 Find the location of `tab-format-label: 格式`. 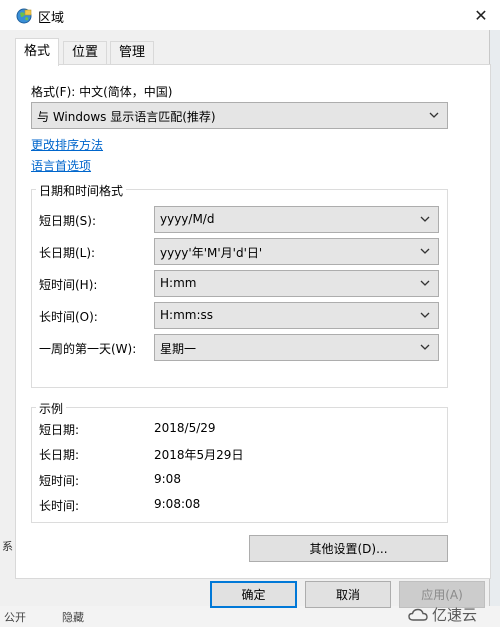

tab-format-label: 格式 is located at coordinates (37, 51).